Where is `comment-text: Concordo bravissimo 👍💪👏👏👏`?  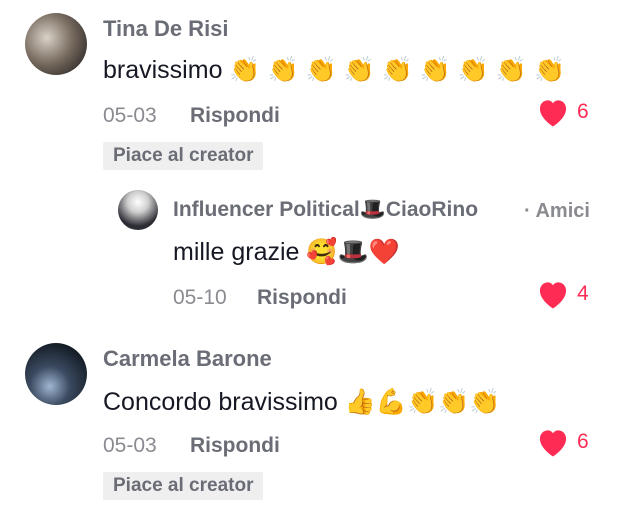 comment-text: Concordo bravissimo 👍💪👏👏👏 is located at coordinates (302, 402).